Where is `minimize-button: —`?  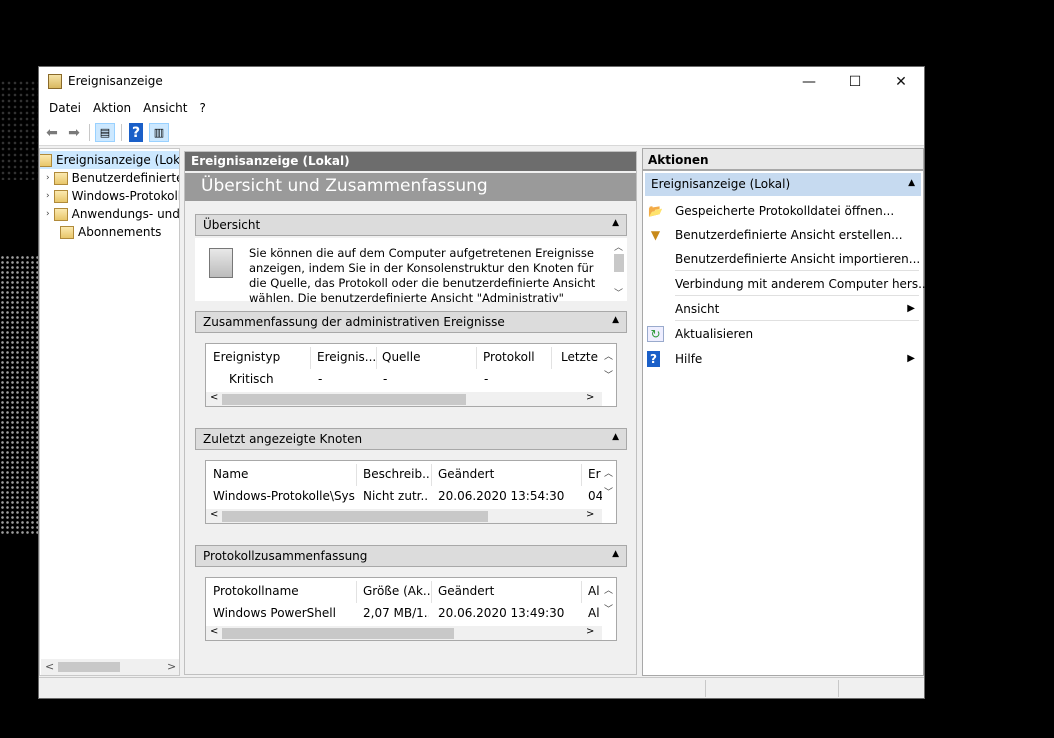
minimize-button: — is located at coordinates (809, 82).